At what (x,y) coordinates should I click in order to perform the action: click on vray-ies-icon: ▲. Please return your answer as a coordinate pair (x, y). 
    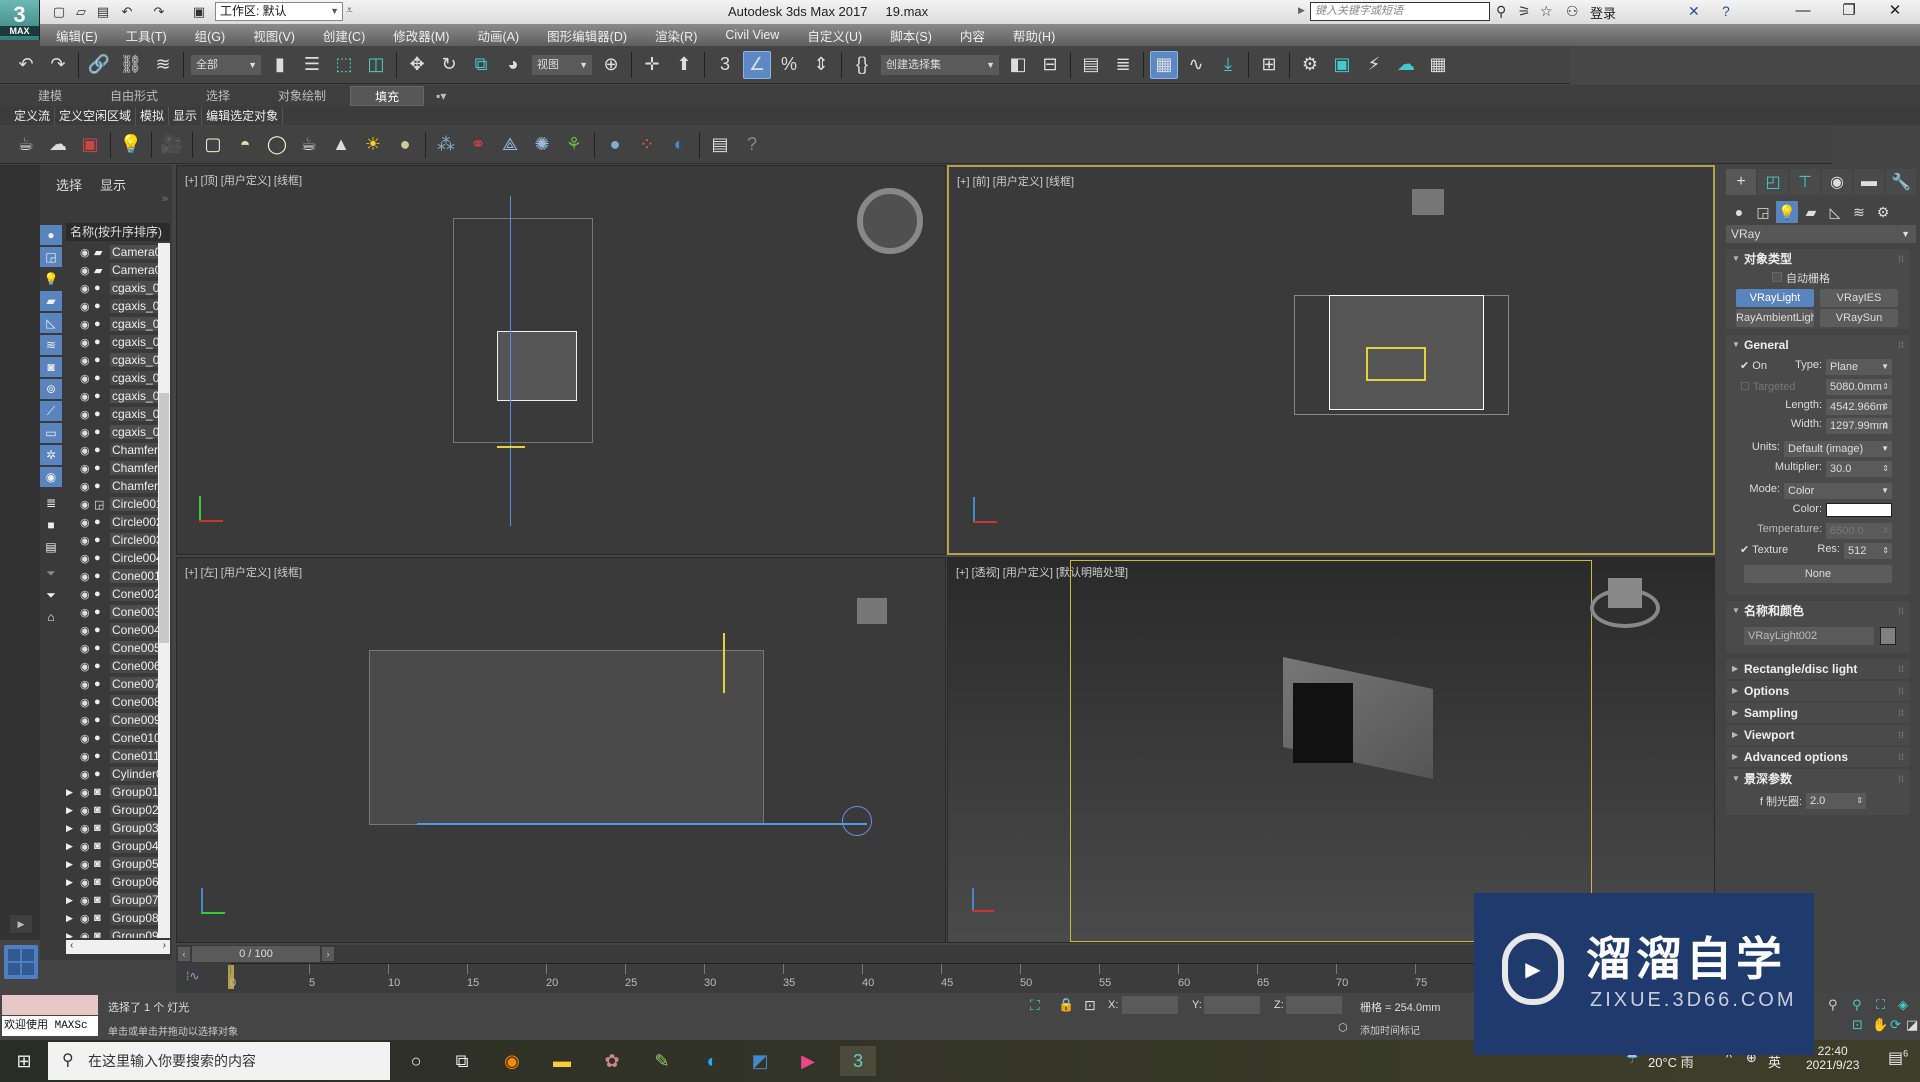
    Looking at the image, I should click on (341, 145).